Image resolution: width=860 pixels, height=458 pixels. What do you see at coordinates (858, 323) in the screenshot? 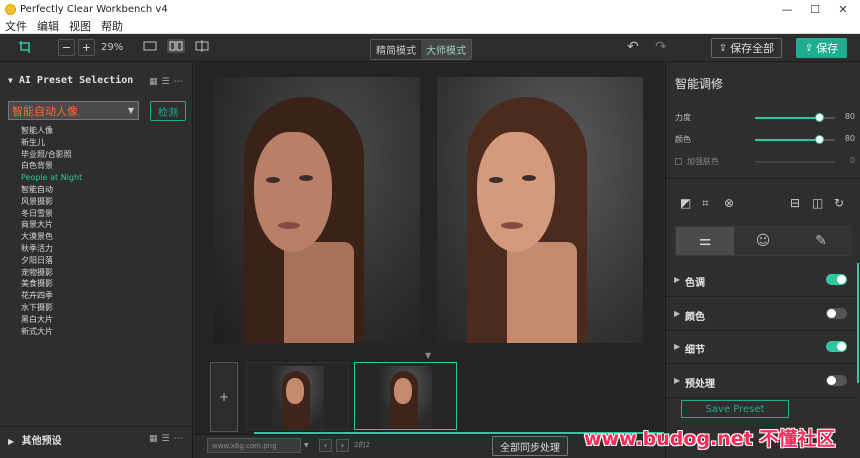
I see `panel-scrollbar` at bounding box center [858, 323].